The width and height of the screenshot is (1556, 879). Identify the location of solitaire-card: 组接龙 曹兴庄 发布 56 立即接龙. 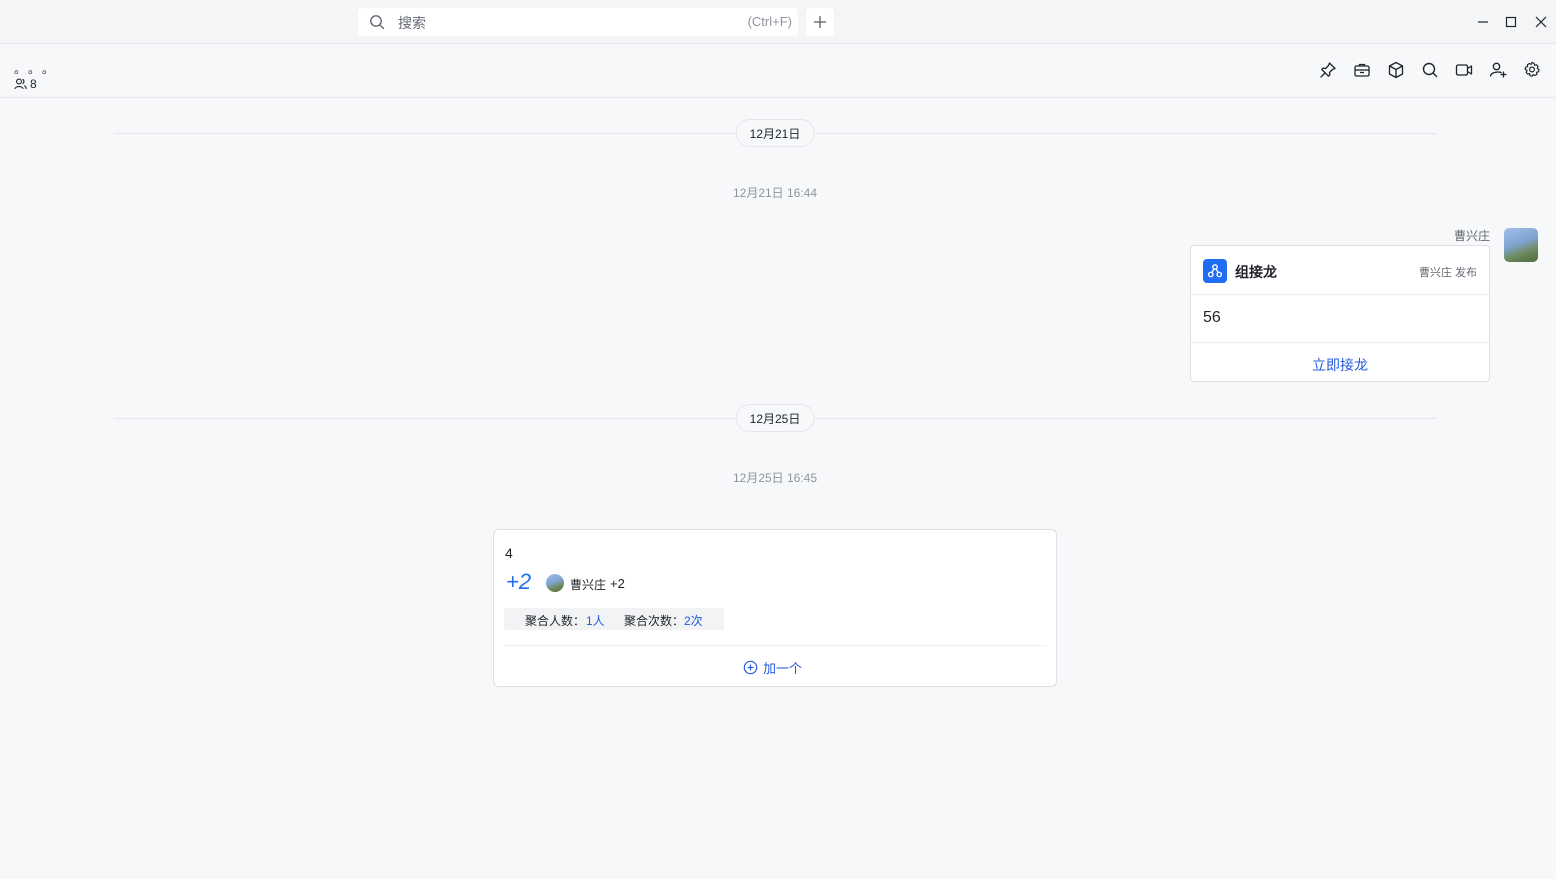
(1340, 313).